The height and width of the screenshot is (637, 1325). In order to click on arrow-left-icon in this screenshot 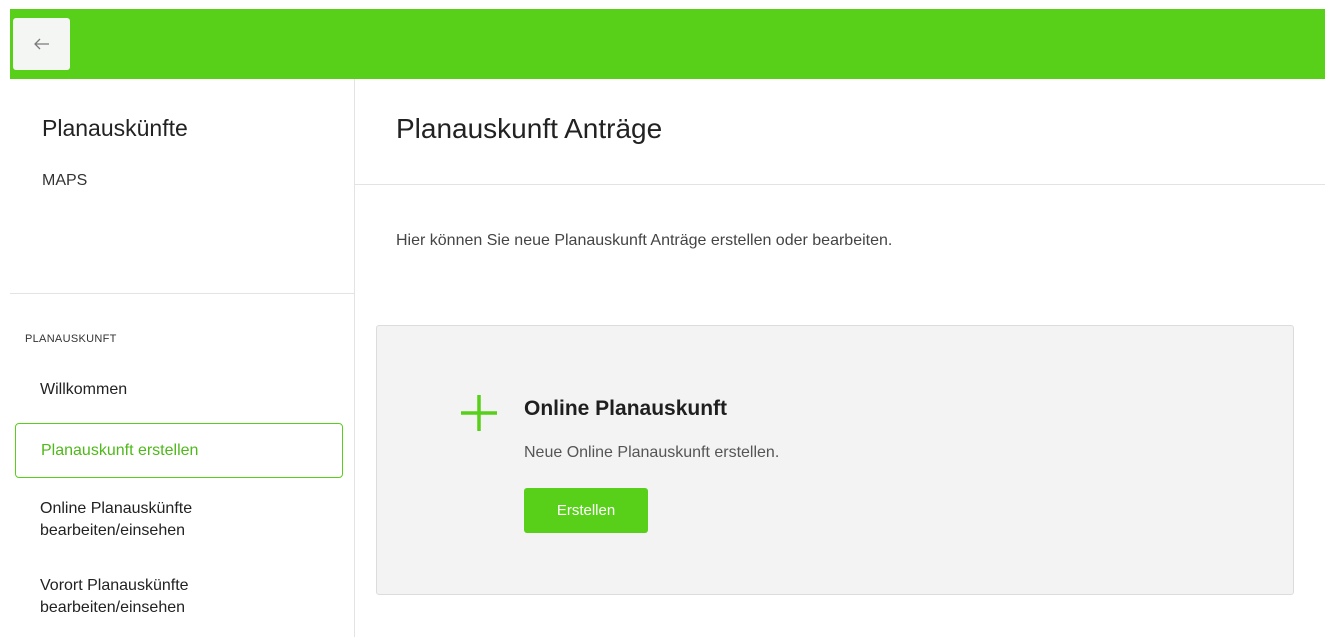, I will do `click(41, 44)`.